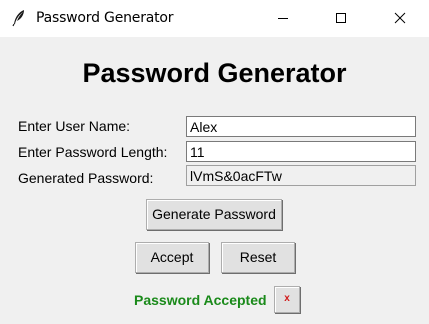 Image resolution: width=429 pixels, height=324 pixels. What do you see at coordinates (93, 152) in the screenshot?
I see `password-length-label: Enter Password Length:` at bounding box center [93, 152].